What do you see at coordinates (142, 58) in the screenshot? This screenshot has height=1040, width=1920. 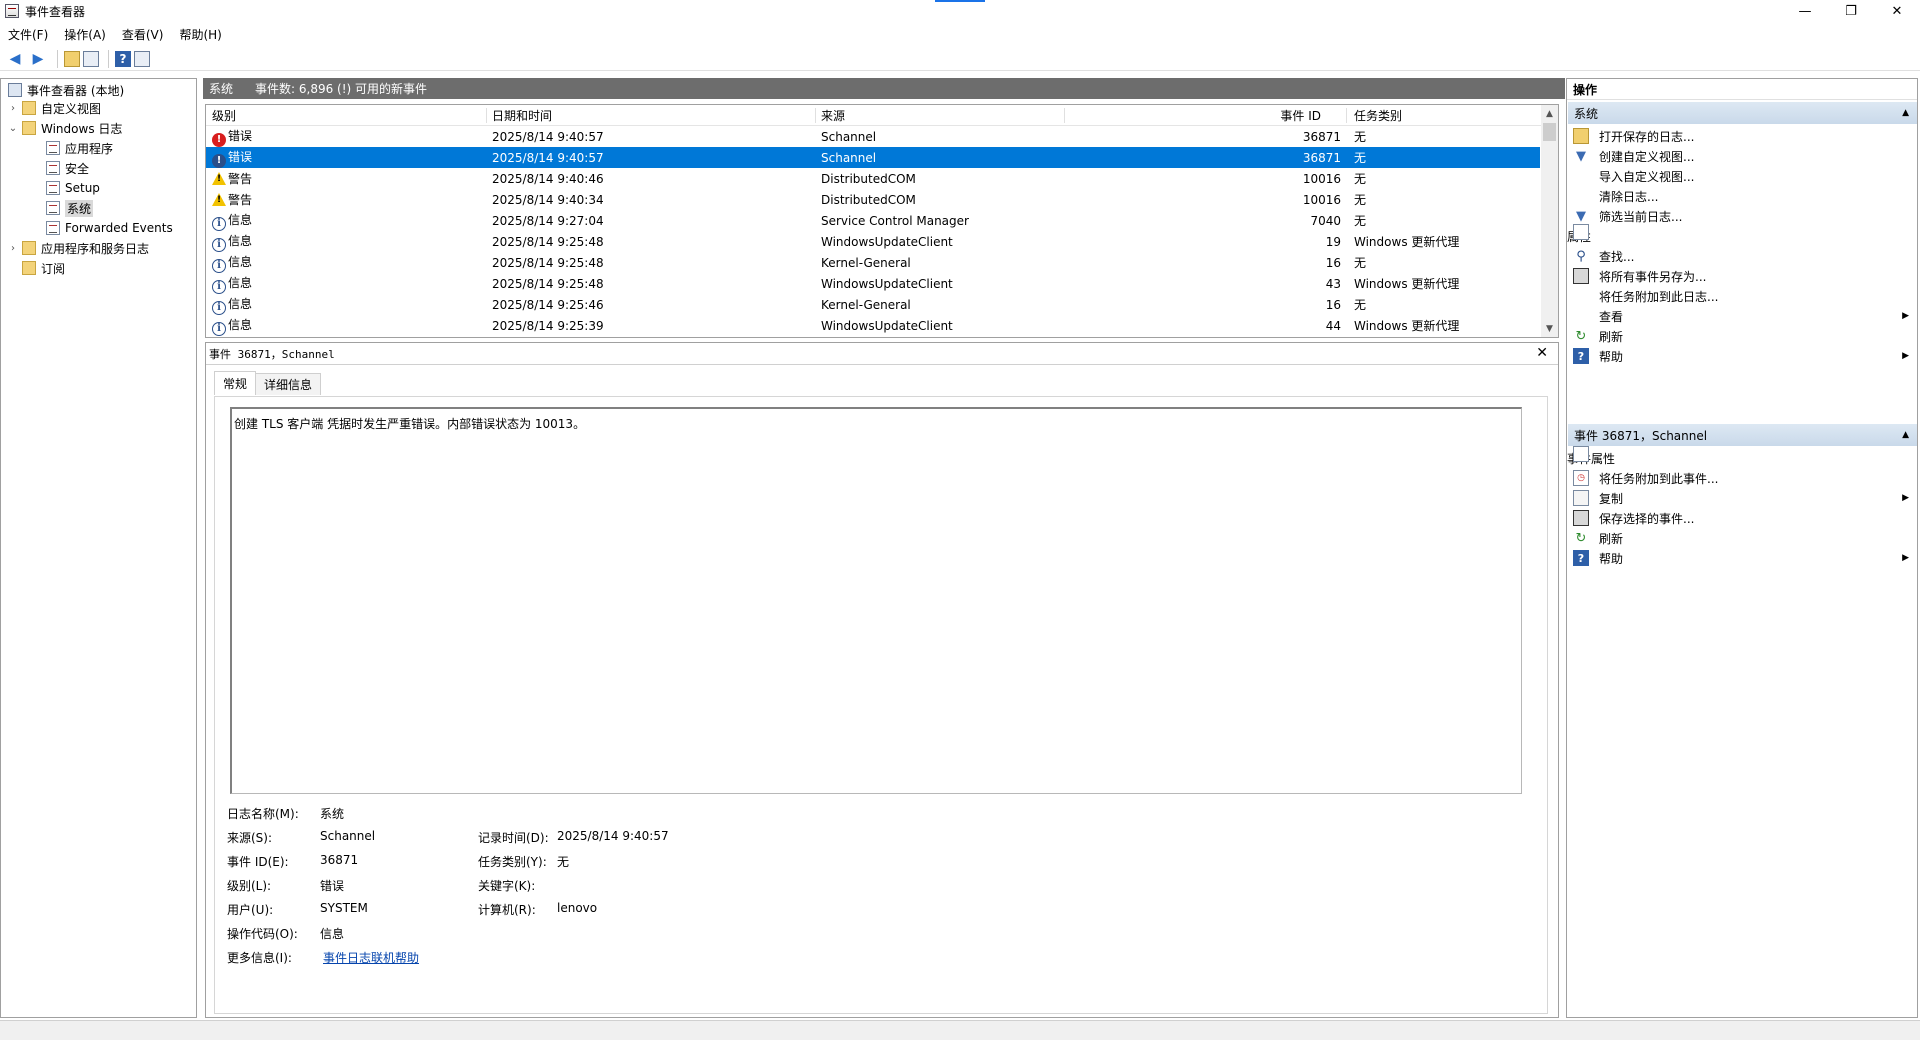 I see `show-hide-action-pane-icon` at bounding box center [142, 58].